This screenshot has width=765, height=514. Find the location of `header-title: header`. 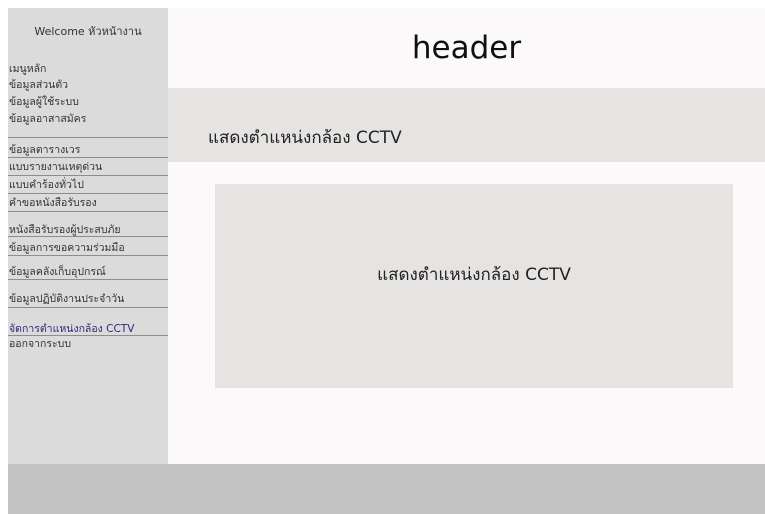

header-title: header is located at coordinates (466, 48).